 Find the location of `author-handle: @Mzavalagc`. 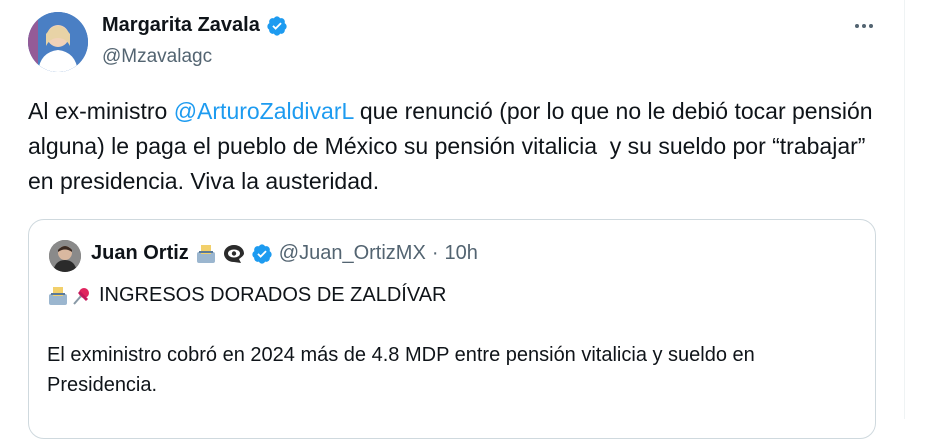

author-handle: @Mzavalagc is located at coordinates (157, 57).